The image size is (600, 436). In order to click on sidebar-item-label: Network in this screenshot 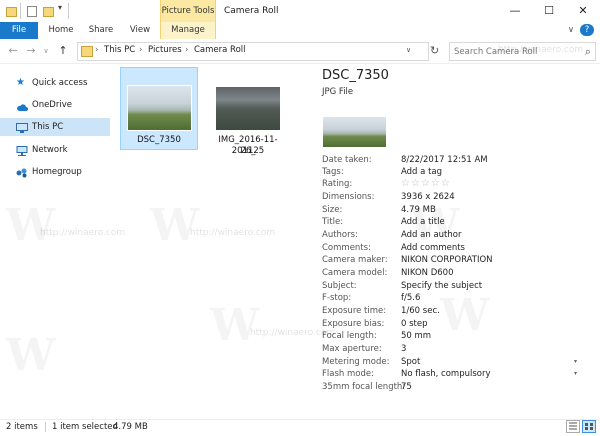, I will do `click(50, 150)`.